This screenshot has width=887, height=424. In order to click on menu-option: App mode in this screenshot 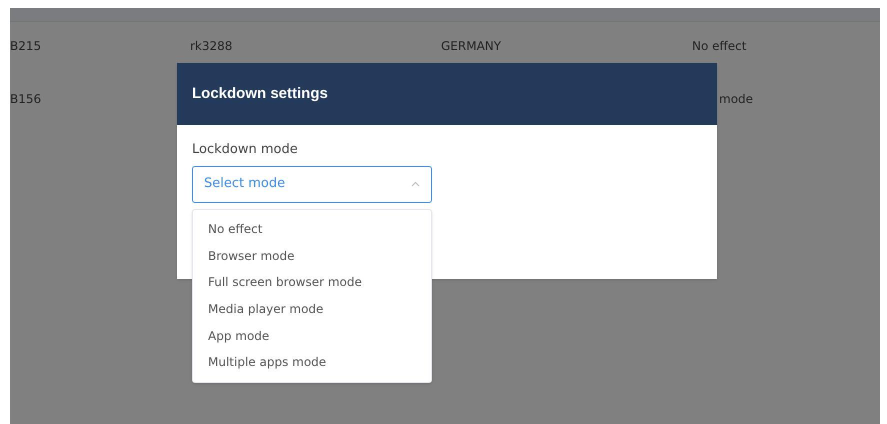, I will do `click(312, 335)`.